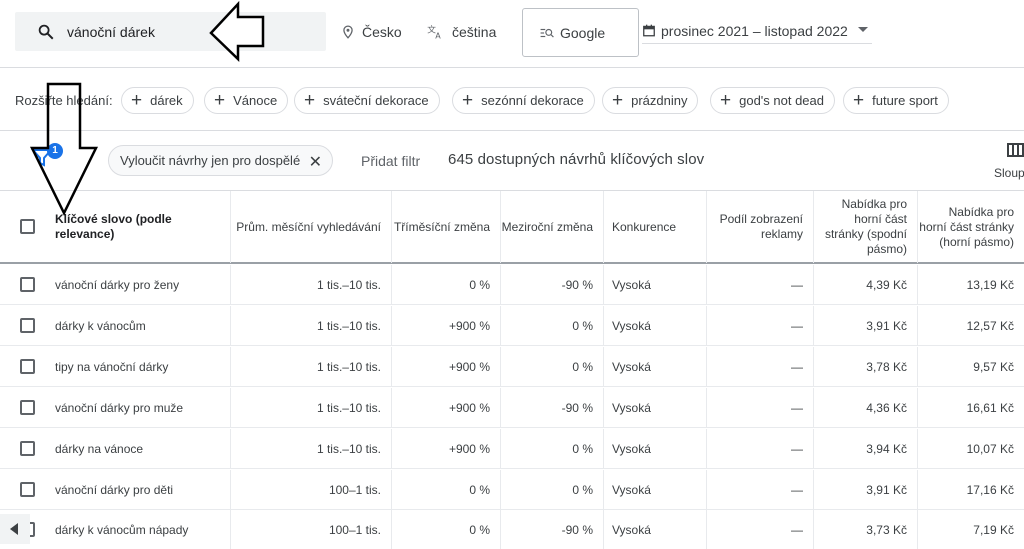 The width and height of the screenshot is (1024, 549). Describe the element at coordinates (367, 100) in the screenshot. I see `broaden-chip: + sváteční dekorace` at that location.